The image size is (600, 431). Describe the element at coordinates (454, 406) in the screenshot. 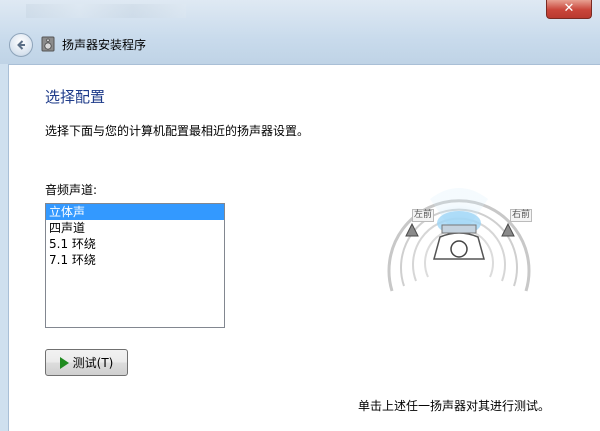

I see `hint-text: 单击上述任一扬声器对其进行测试。` at that location.